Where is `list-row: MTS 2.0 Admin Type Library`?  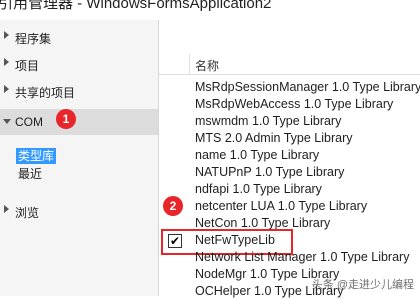 list-row: MTS 2.0 Admin Type Library is located at coordinates (289, 138).